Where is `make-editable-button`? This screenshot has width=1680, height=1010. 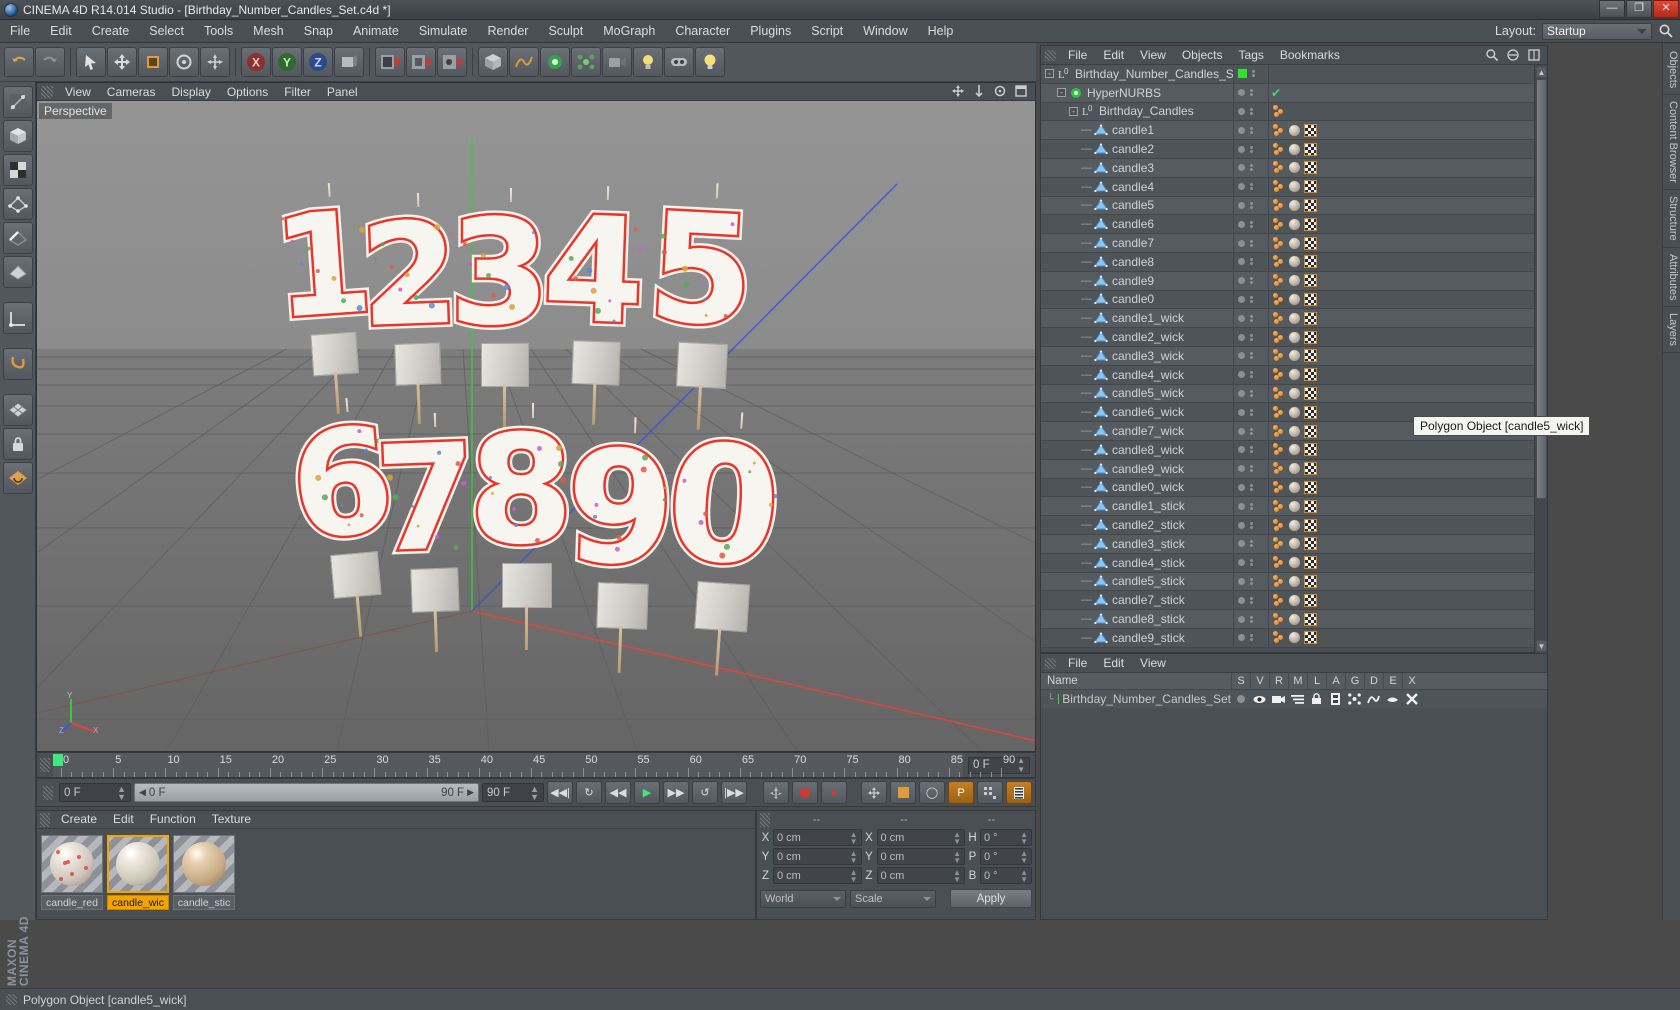 make-editable-button is located at coordinates (17, 102).